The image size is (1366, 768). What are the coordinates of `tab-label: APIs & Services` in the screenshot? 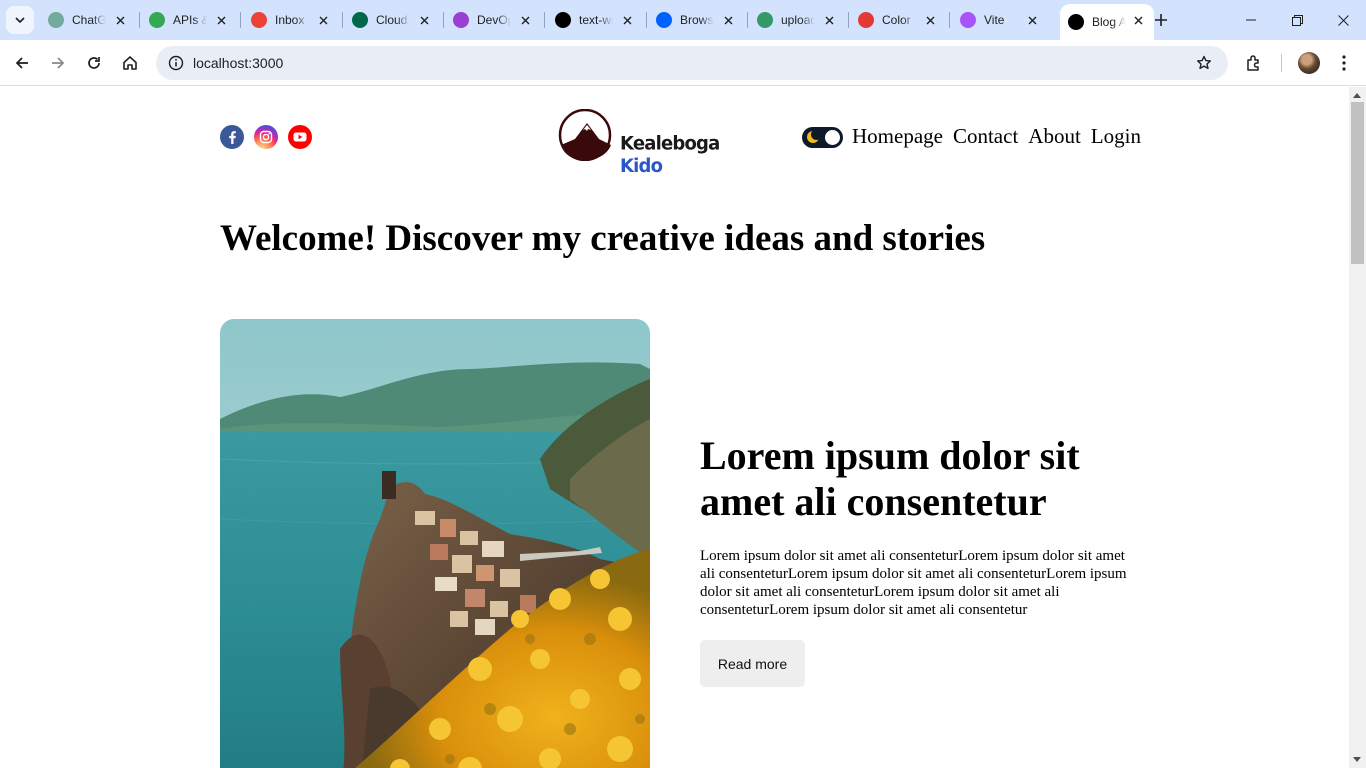 It's located at (190, 20).